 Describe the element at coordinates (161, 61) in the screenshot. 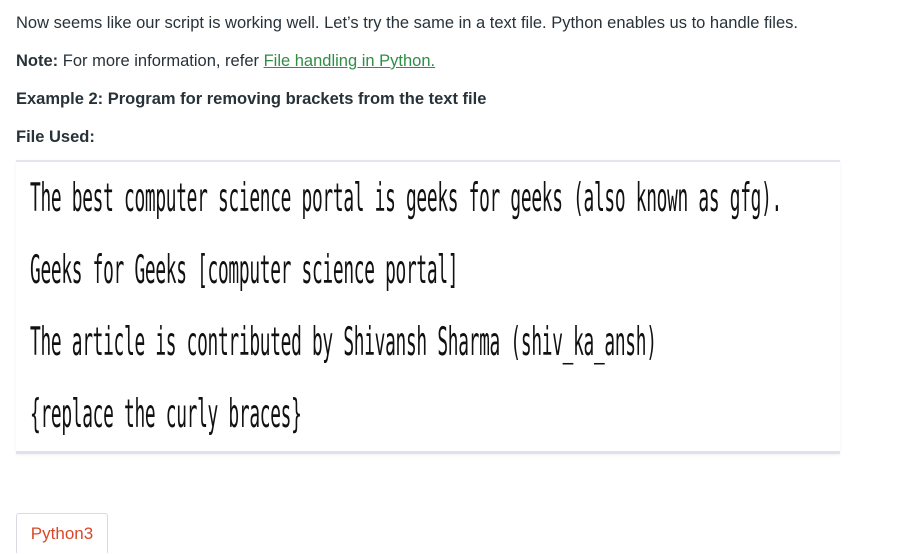

I see `note-text: For more information, refer` at that location.